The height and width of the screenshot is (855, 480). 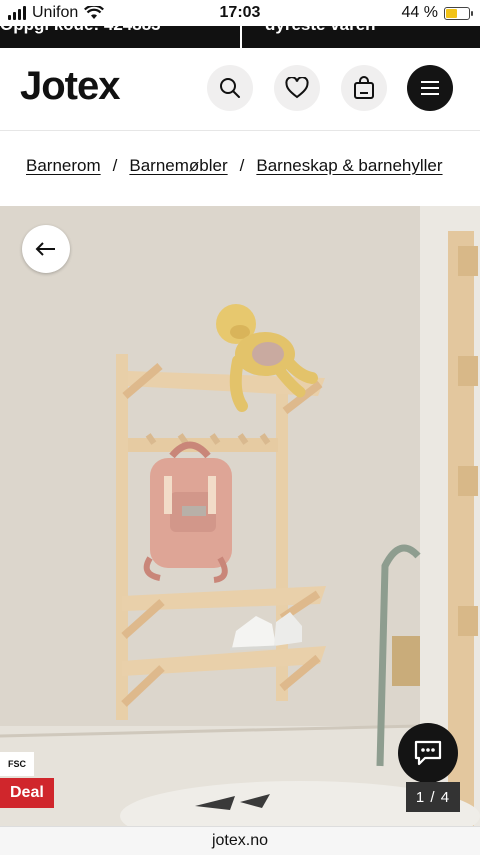 I want to click on search-button, so click(x=230, y=88).